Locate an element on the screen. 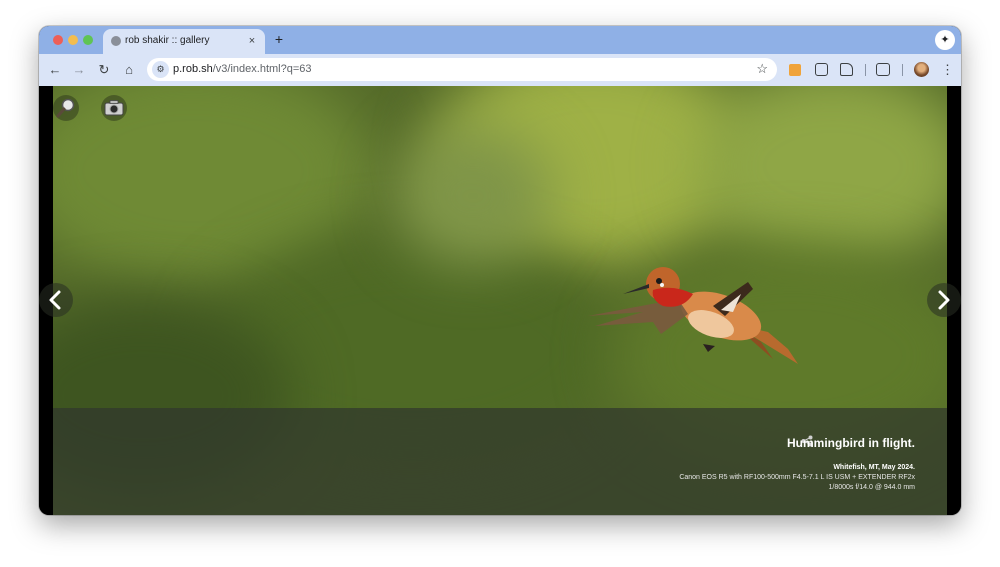 Image resolution: width=1000 pixels, height=567 pixels. tab-title: rob shakir :: gallery is located at coordinates (167, 40).